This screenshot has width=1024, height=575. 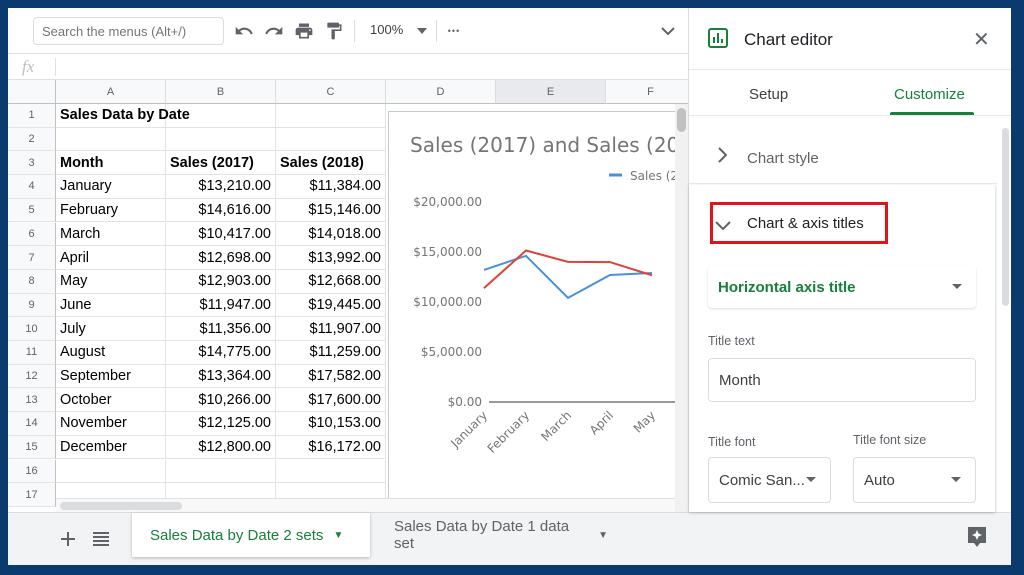 I want to click on grid-cell: Sales (2017), so click(x=221, y=163).